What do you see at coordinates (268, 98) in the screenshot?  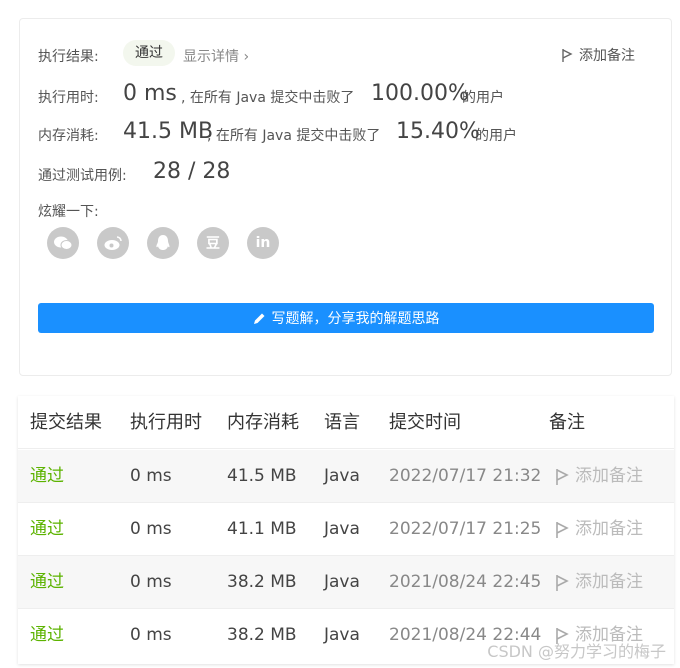 I see `runtime-text: , 在所有 Java 提交中击败了` at bounding box center [268, 98].